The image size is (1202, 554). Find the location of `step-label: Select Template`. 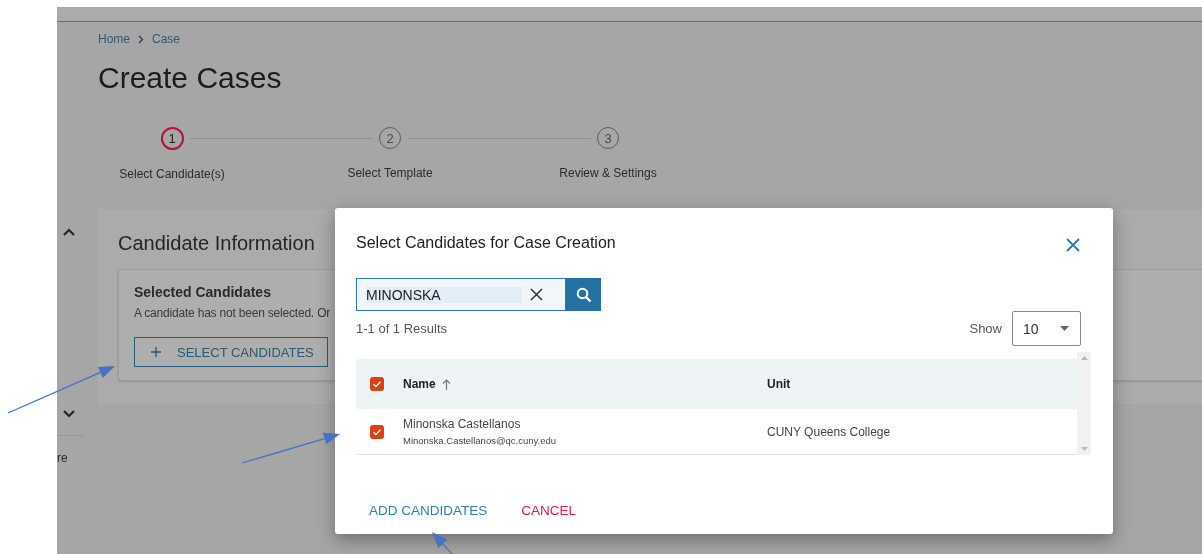

step-label: Select Template is located at coordinates (390, 173).